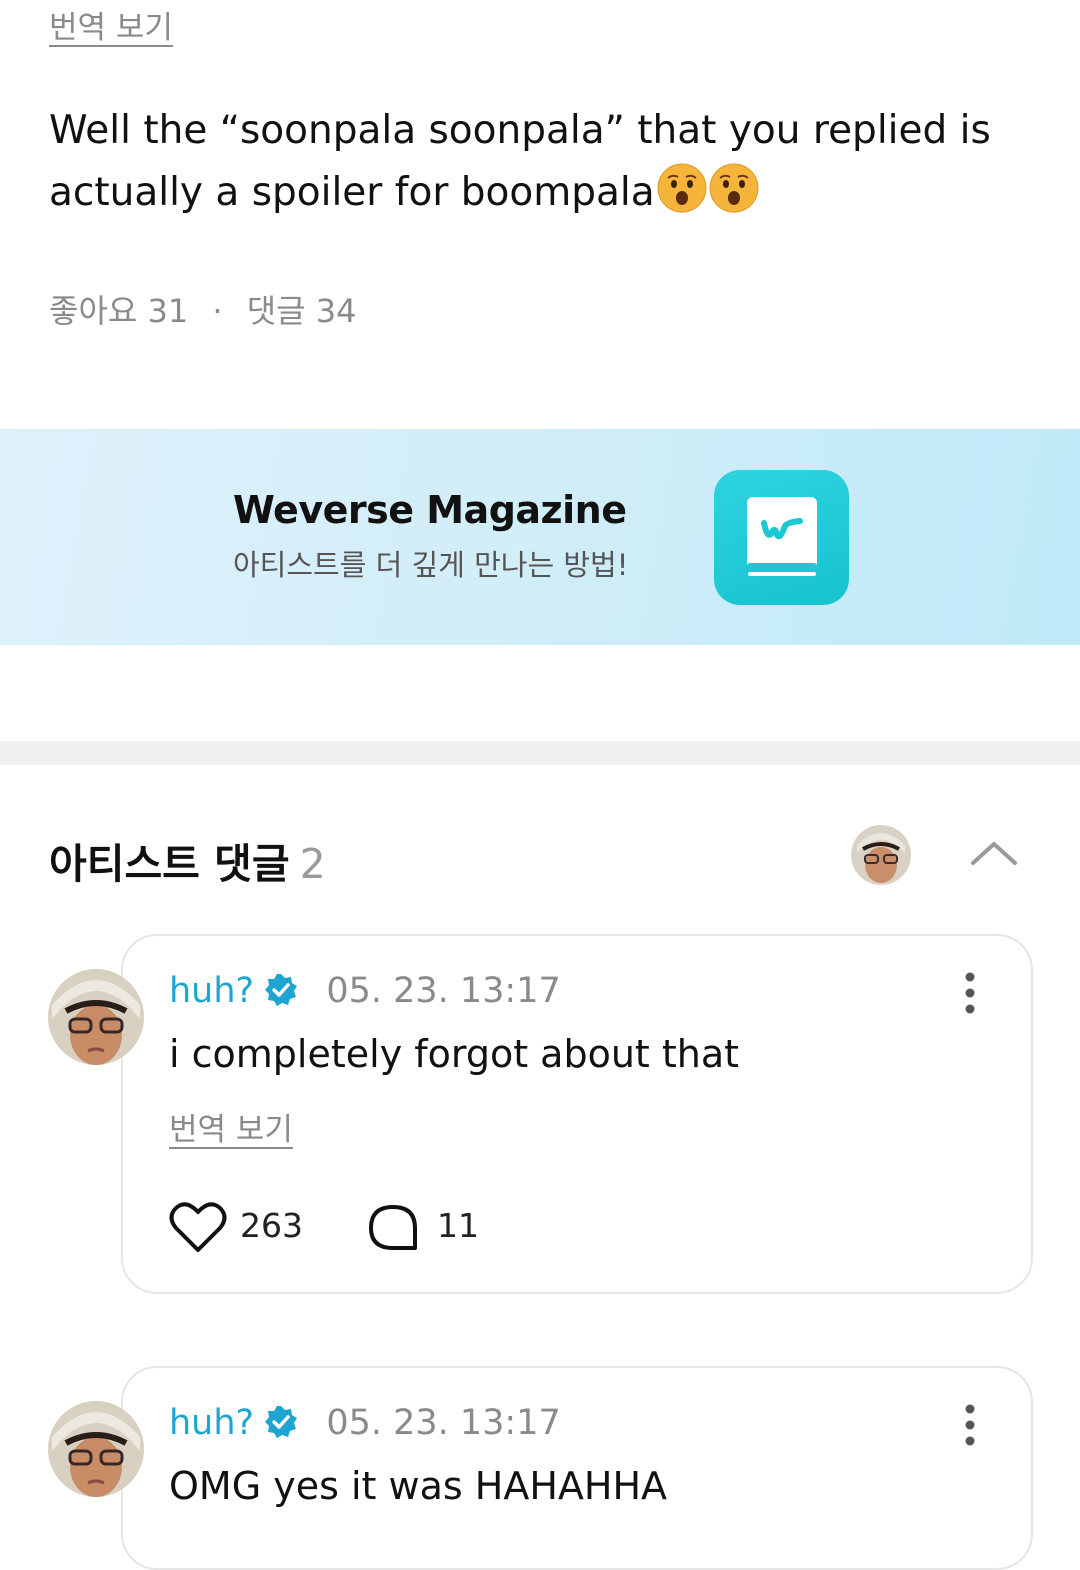 This screenshot has height=1570, width=1080. What do you see at coordinates (430, 510) in the screenshot?
I see `banner-title: Weverse Magazine` at bounding box center [430, 510].